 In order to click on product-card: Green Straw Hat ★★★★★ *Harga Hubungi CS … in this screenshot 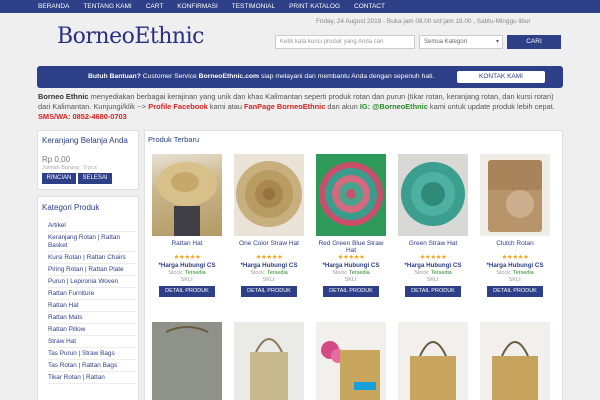, I will do `click(433, 225)`.